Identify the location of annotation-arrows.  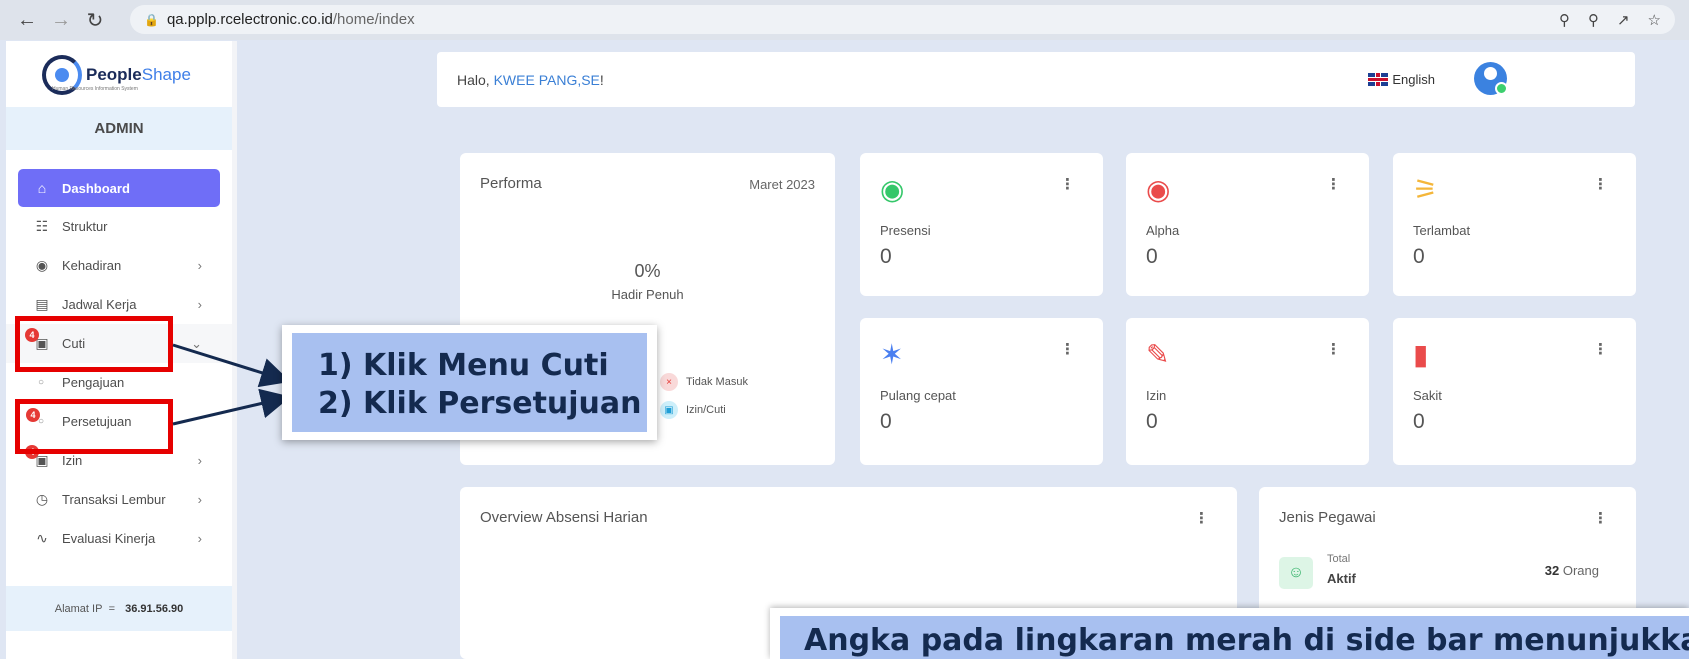
(231, 384).